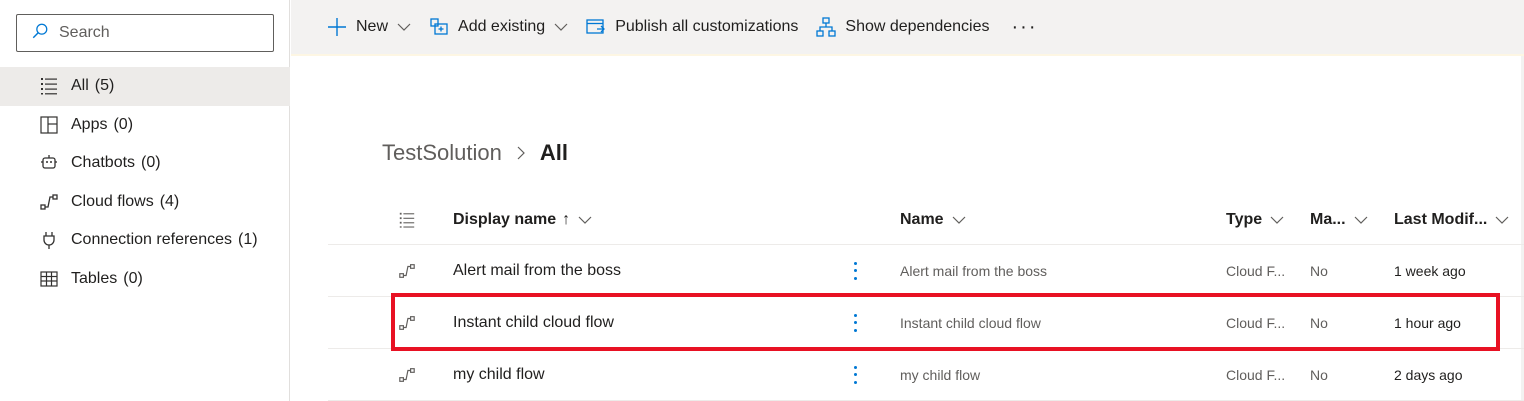  I want to click on sidebar-item-count: (5), so click(104, 86).